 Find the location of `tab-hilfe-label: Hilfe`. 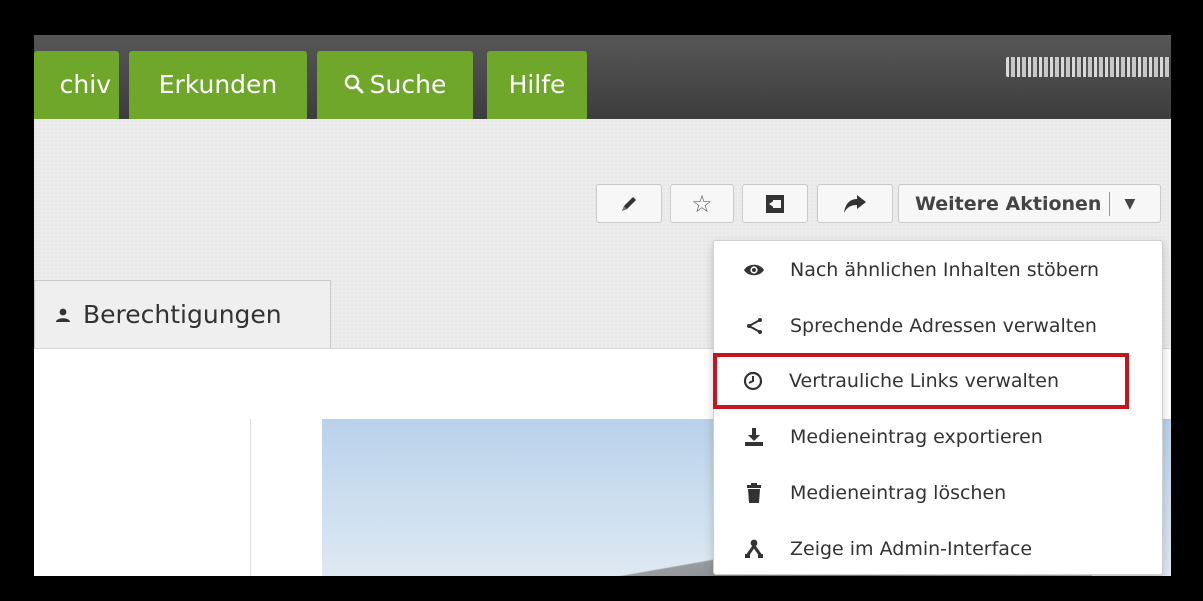

tab-hilfe-label: Hilfe is located at coordinates (537, 84).